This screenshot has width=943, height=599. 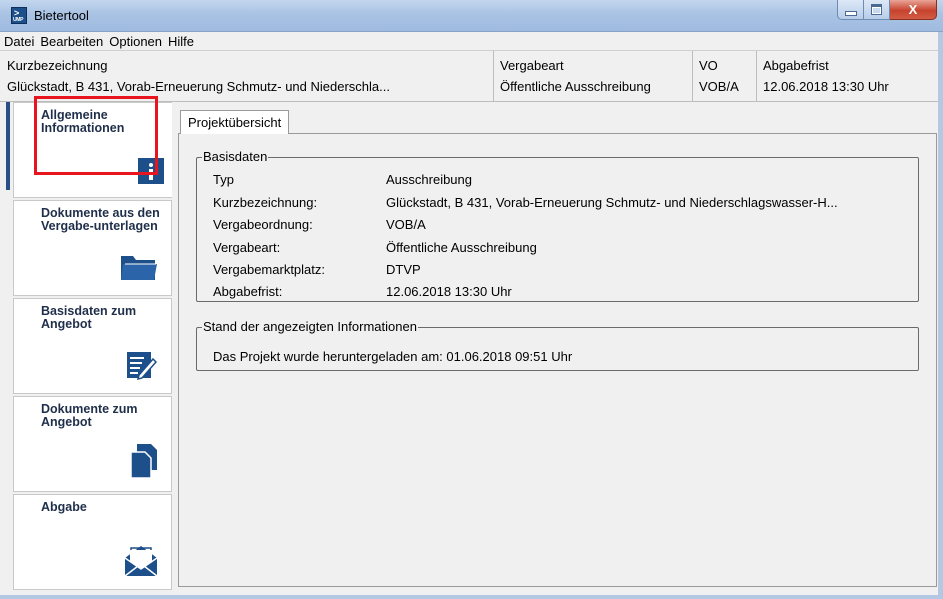 What do you see at coordinates (142, 366) in the screenshot?
I see `edit-form-icon` at bounding box center [142, 366].